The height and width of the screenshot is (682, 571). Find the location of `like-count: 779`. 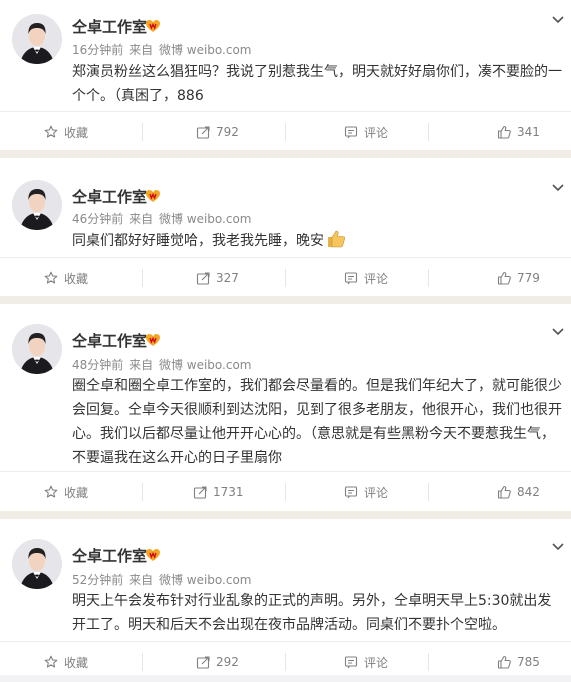

like-count: 779 is located at coordinates (528, 278).